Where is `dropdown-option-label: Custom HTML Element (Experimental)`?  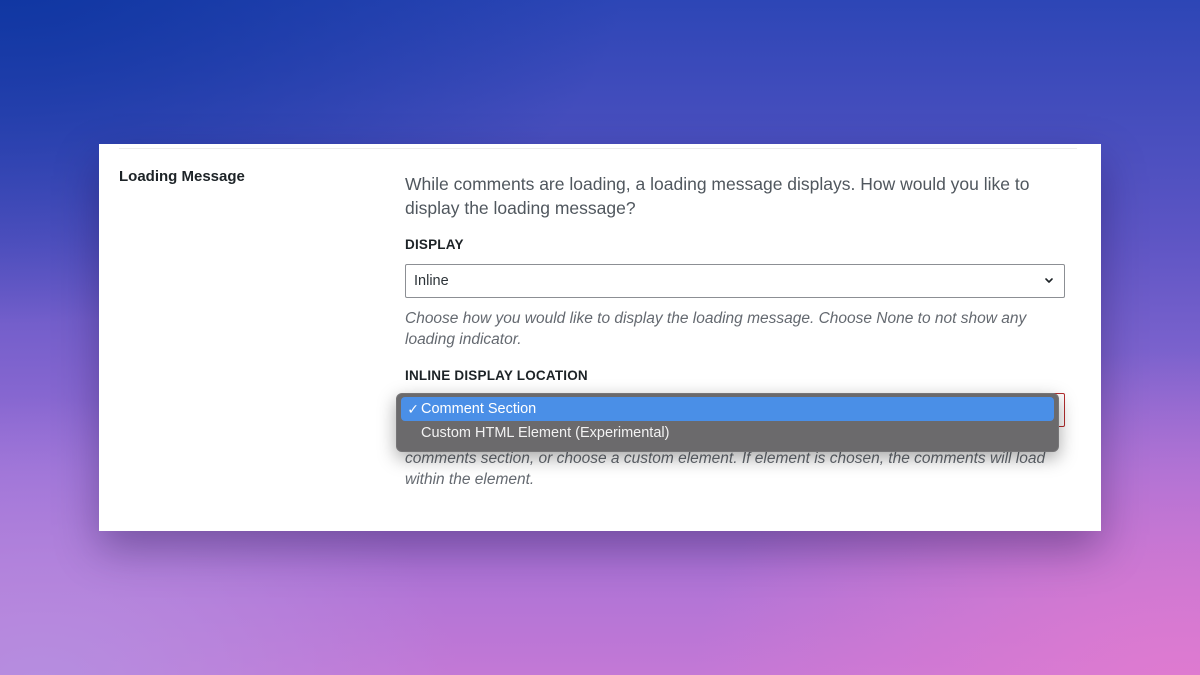 dropdown-option-label: Custom HTML Element (Experimental) is located at coordinates (545, 433).